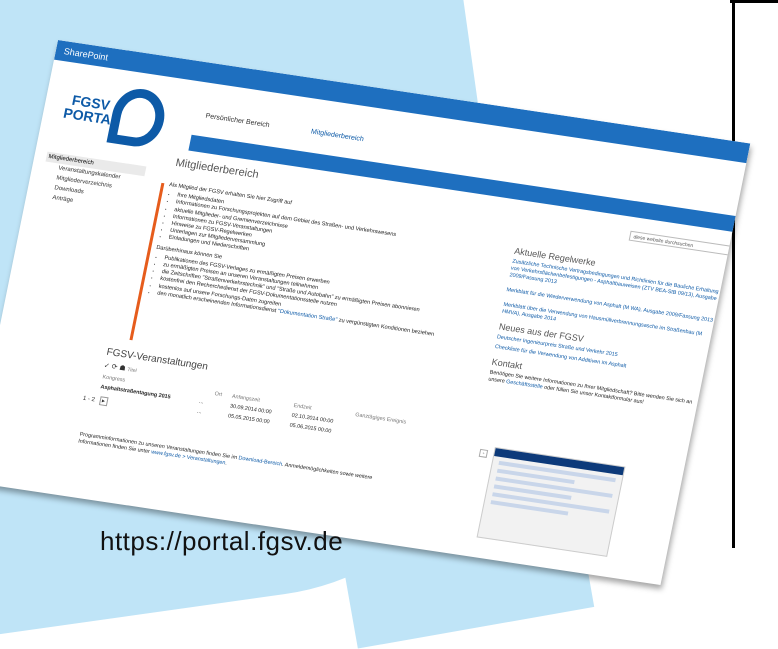  Describe the element at coordinates (132, 370) in the screenshot. I see `title-column-label: Titel` at that location.